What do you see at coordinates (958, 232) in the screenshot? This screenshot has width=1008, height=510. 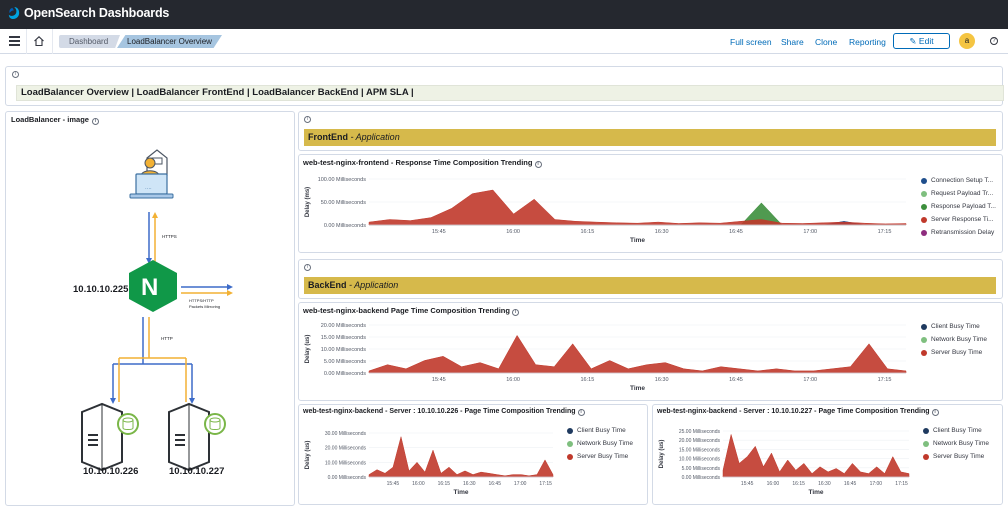 I see `legend-item: Retransmission Delay` at bounding box center [958, 232].